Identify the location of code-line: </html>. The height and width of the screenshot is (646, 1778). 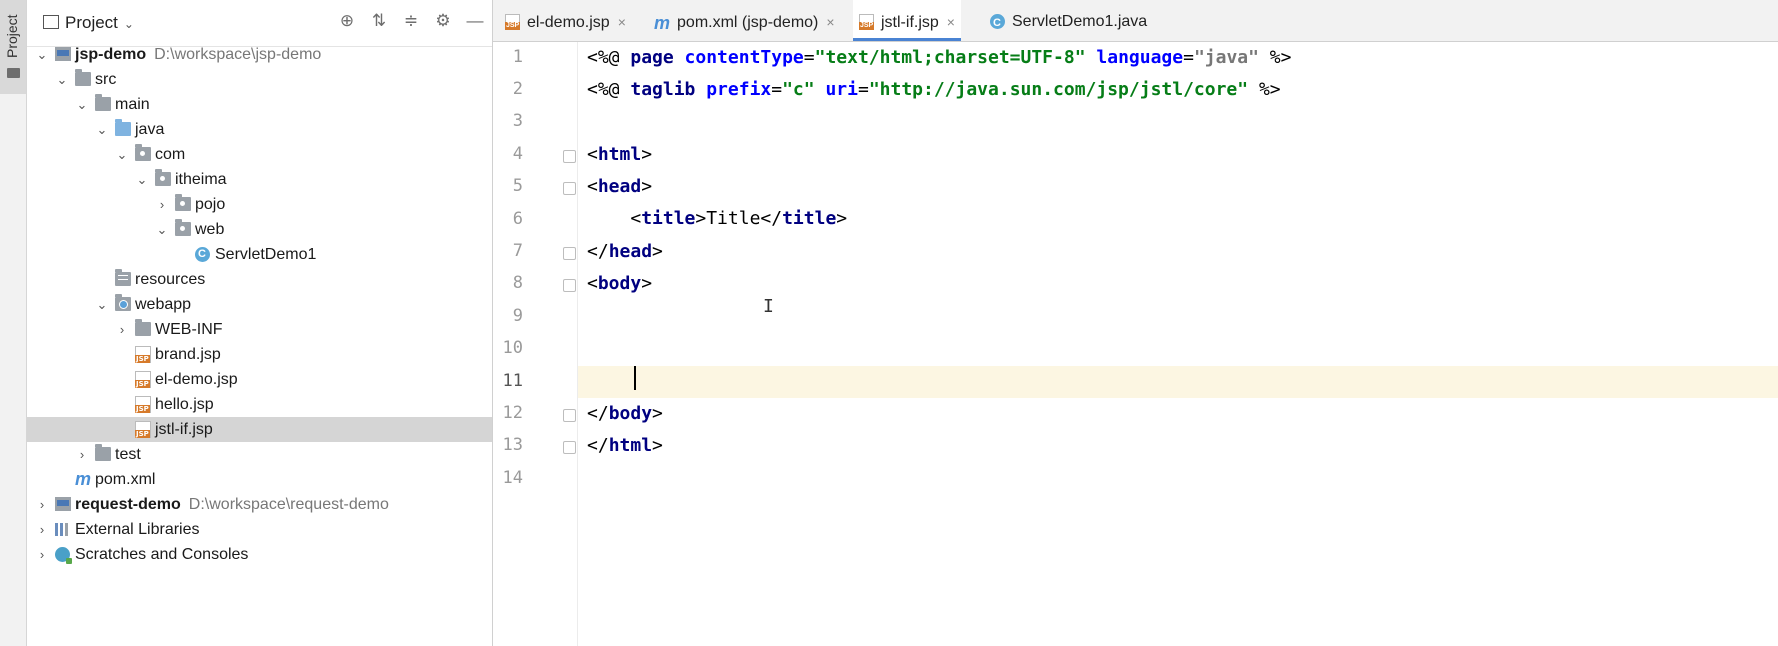
(625, 445).